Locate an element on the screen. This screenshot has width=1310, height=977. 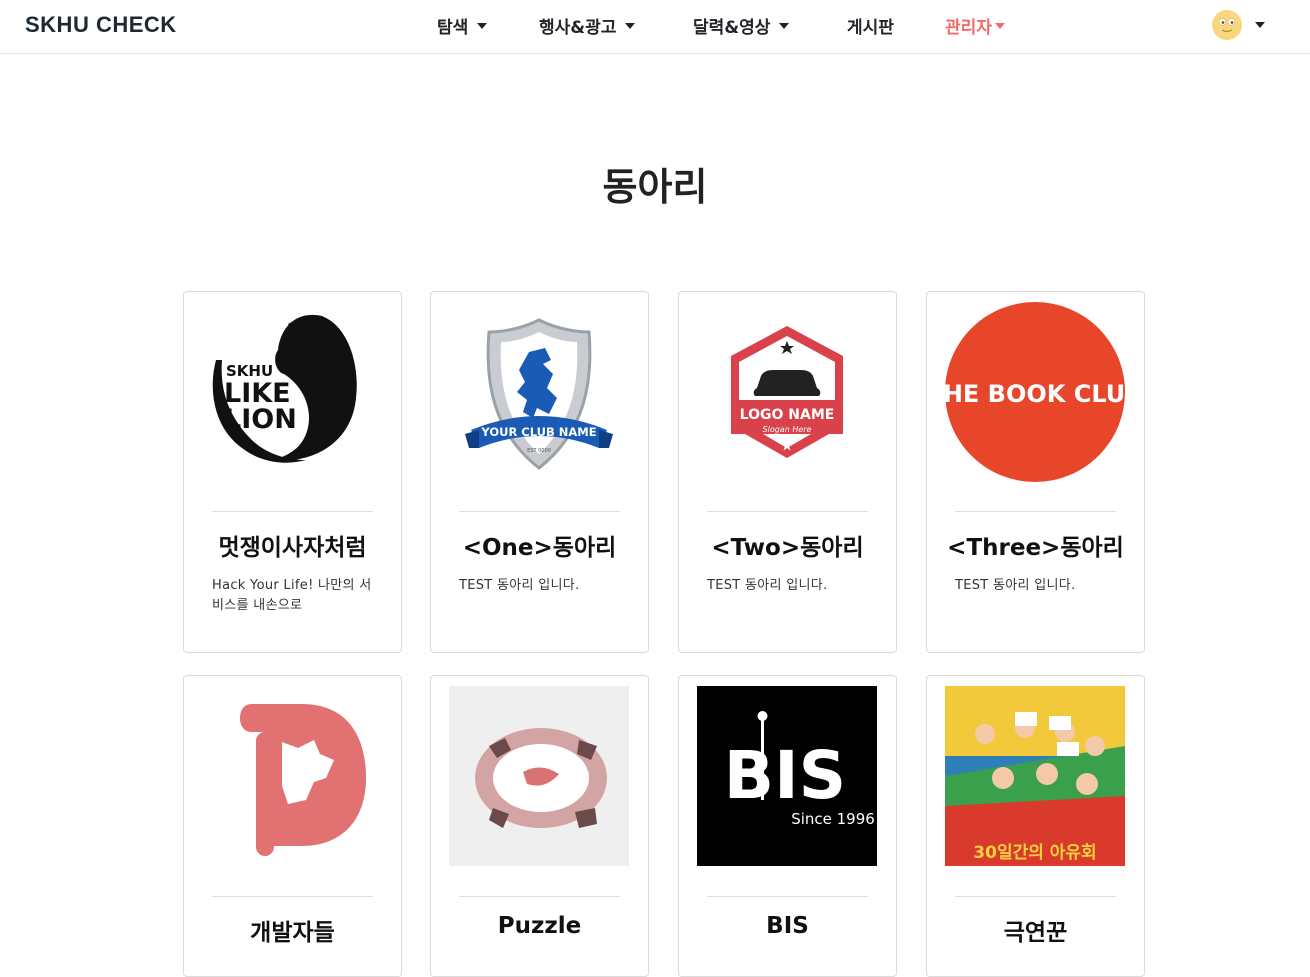
club-name: <One>동아리 is located at coordinates (539, 548).